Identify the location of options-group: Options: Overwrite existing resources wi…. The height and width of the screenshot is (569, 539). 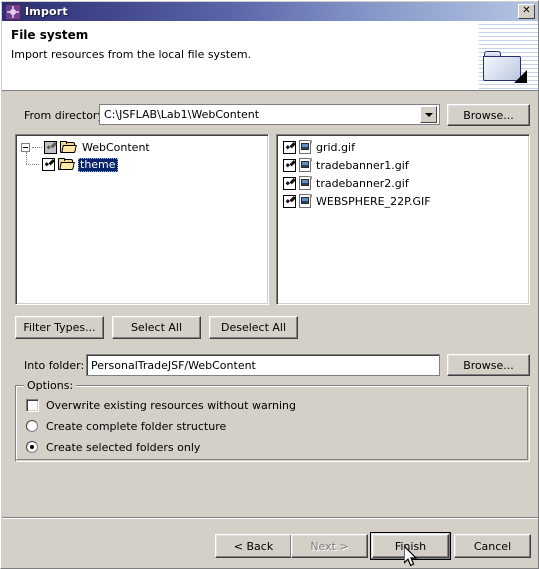
(272, 420).